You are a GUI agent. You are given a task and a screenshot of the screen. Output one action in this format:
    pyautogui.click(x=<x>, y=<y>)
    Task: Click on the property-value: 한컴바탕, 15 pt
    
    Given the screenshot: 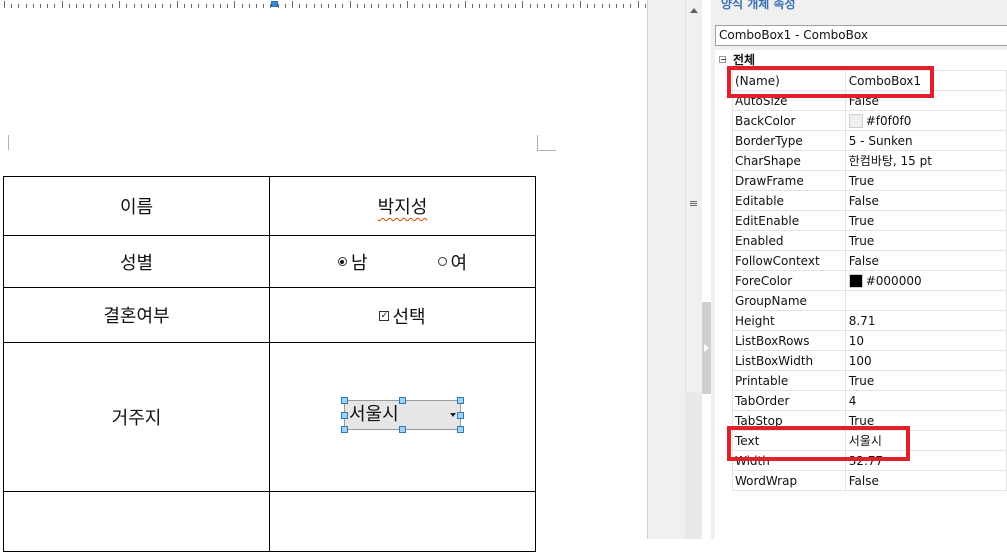 What is the action you would take?
    pyautogui.click(x=925, y=160)
    